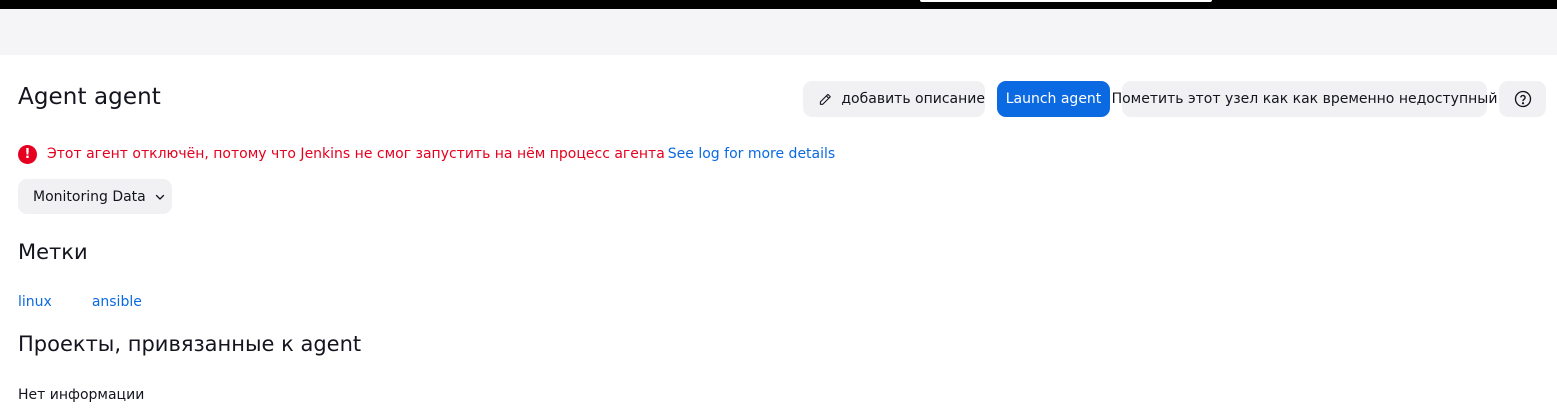  I want to click on add-description-label: добавить описание, so click(913, 99).